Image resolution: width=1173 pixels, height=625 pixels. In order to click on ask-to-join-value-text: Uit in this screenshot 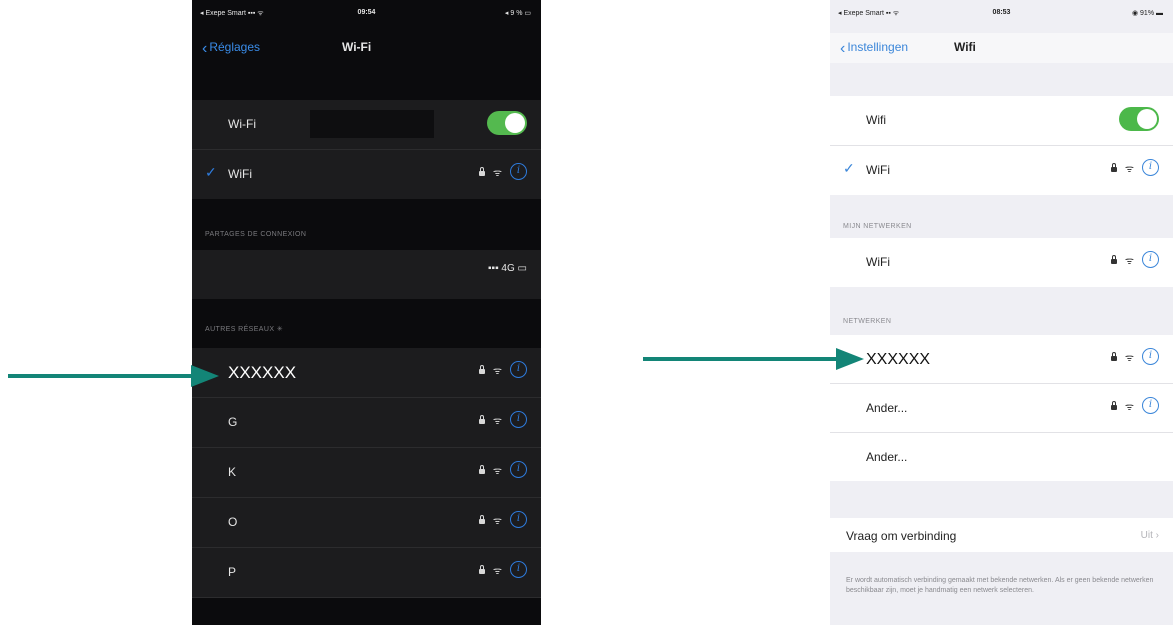, I will do `click(1146, 535)`.